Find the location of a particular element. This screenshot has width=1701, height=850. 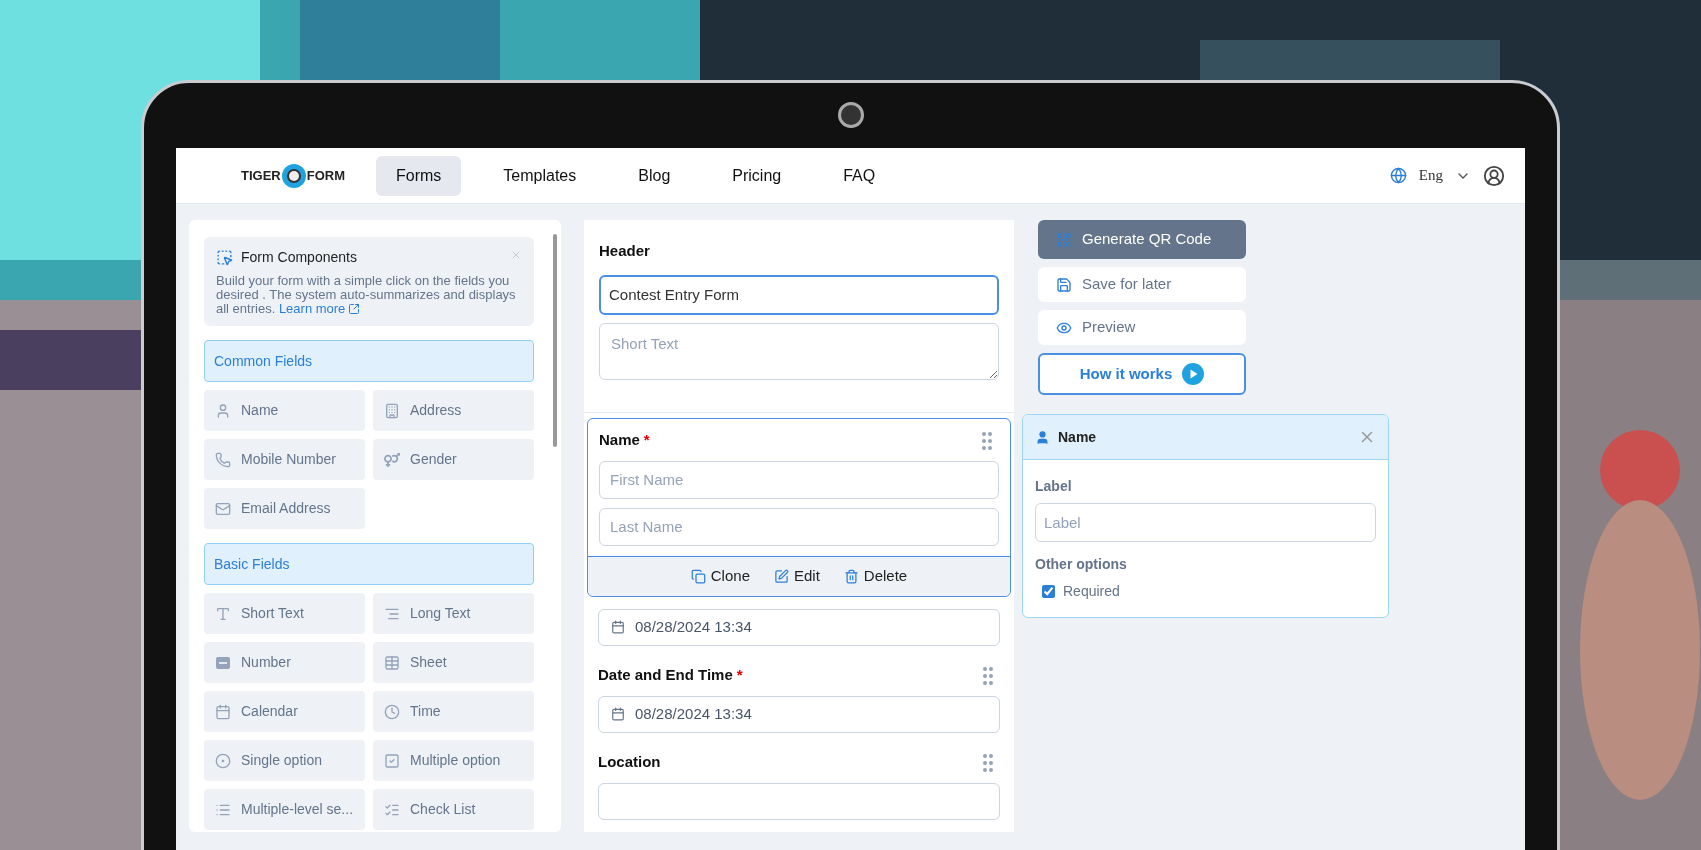

header-label: Header is located at coordinates (625, 251).